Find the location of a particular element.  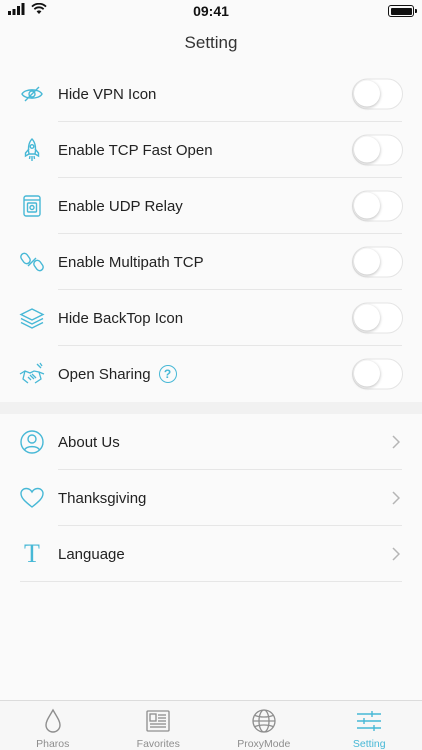

udp-relay-switch is located at coordinates (377, 206).